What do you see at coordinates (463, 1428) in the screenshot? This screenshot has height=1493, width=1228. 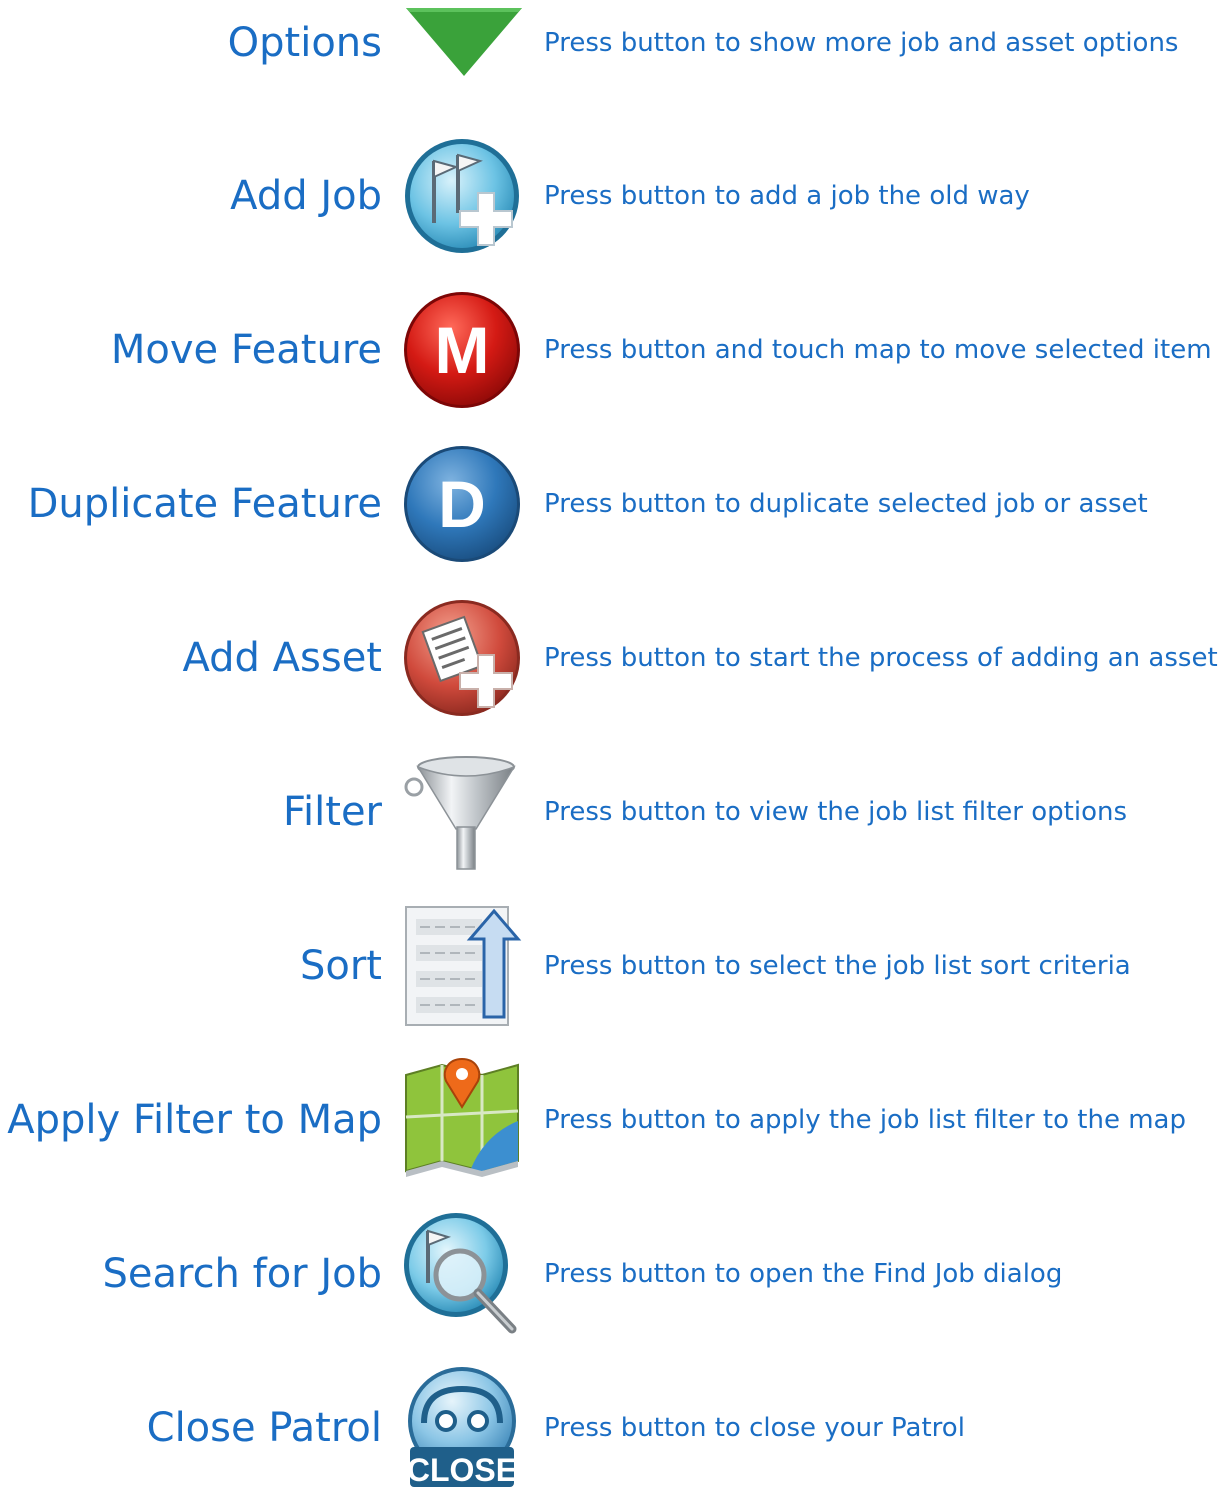 I see `close-patrol-icon: CLOSE` at bounding box center [463, 1428].